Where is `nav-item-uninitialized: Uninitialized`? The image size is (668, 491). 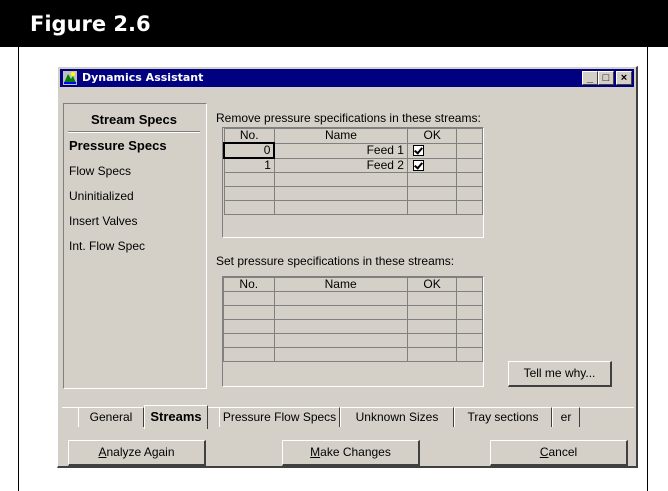 nav-item-uninitialized: Uninitialized is located at coordinates (101, 196).